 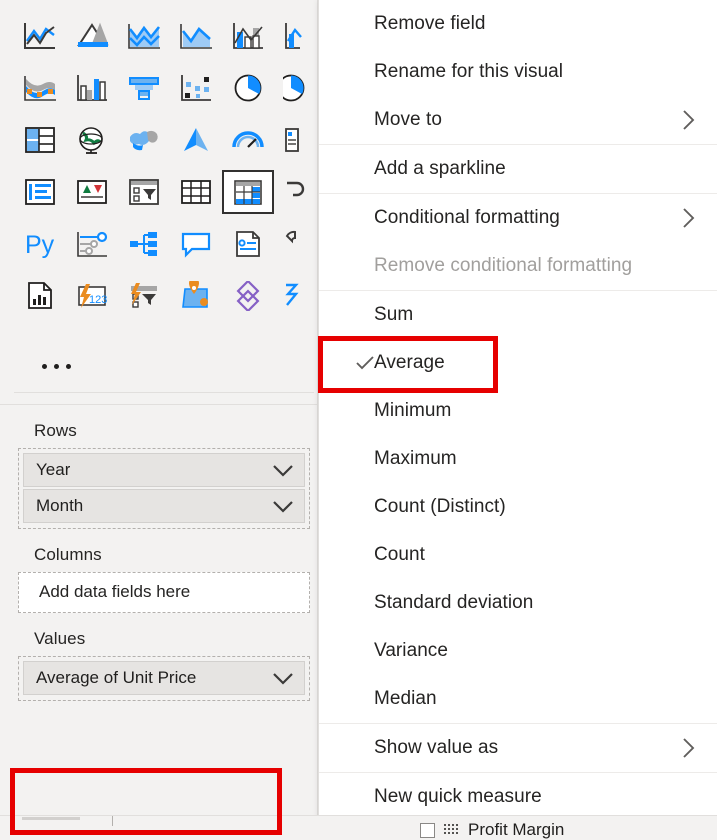 What do you see at coordinates (196, 88) in the screenshot?
I see `scatter-chart-icon` at bounding box center [196, 88].